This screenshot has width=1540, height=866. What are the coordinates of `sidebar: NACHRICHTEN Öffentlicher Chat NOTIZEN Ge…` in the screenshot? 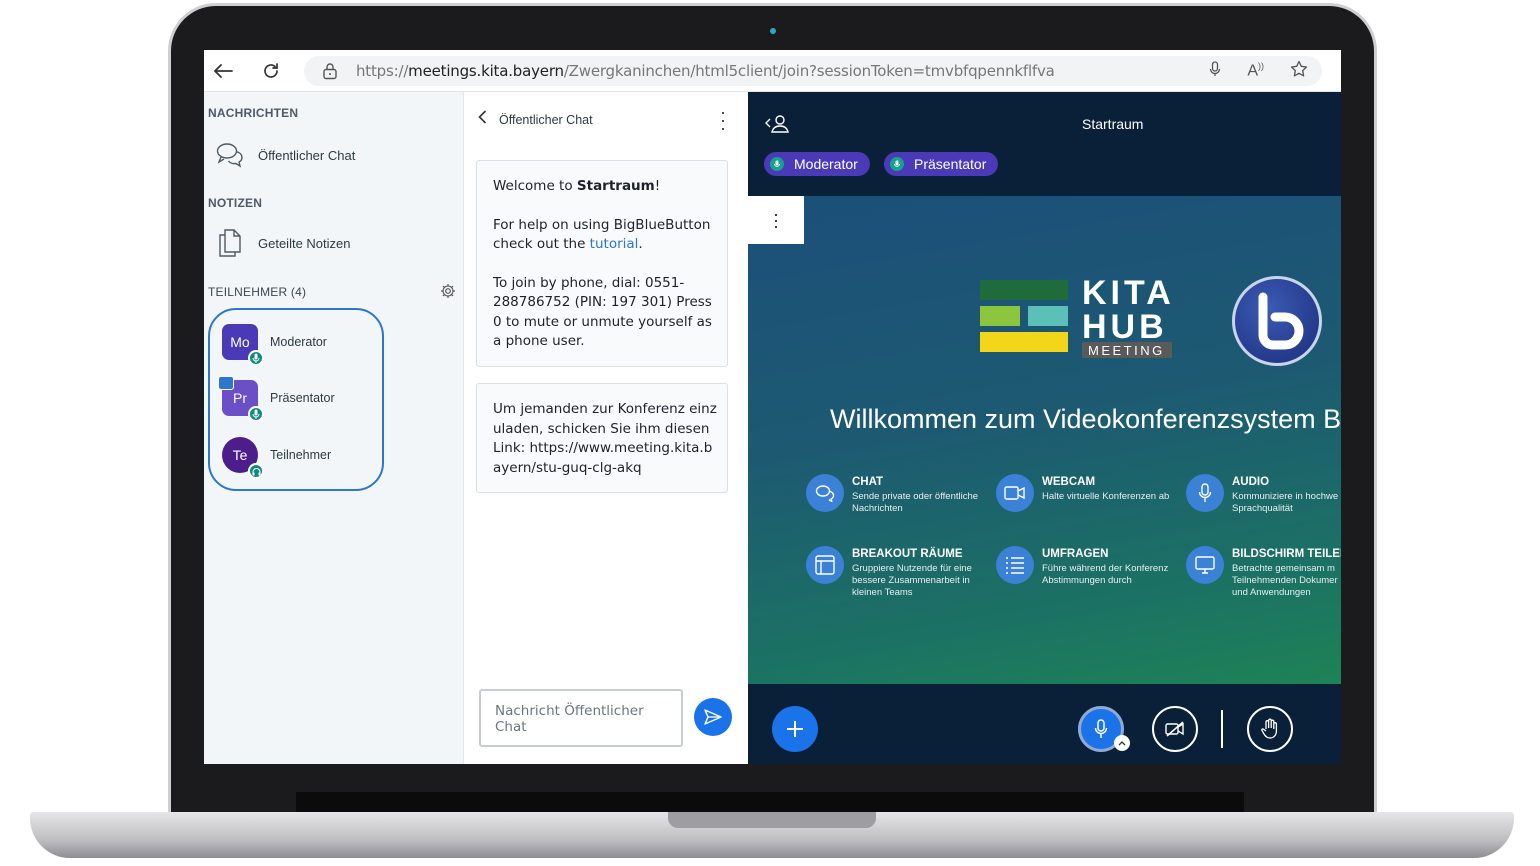 It's located at (333, 428).